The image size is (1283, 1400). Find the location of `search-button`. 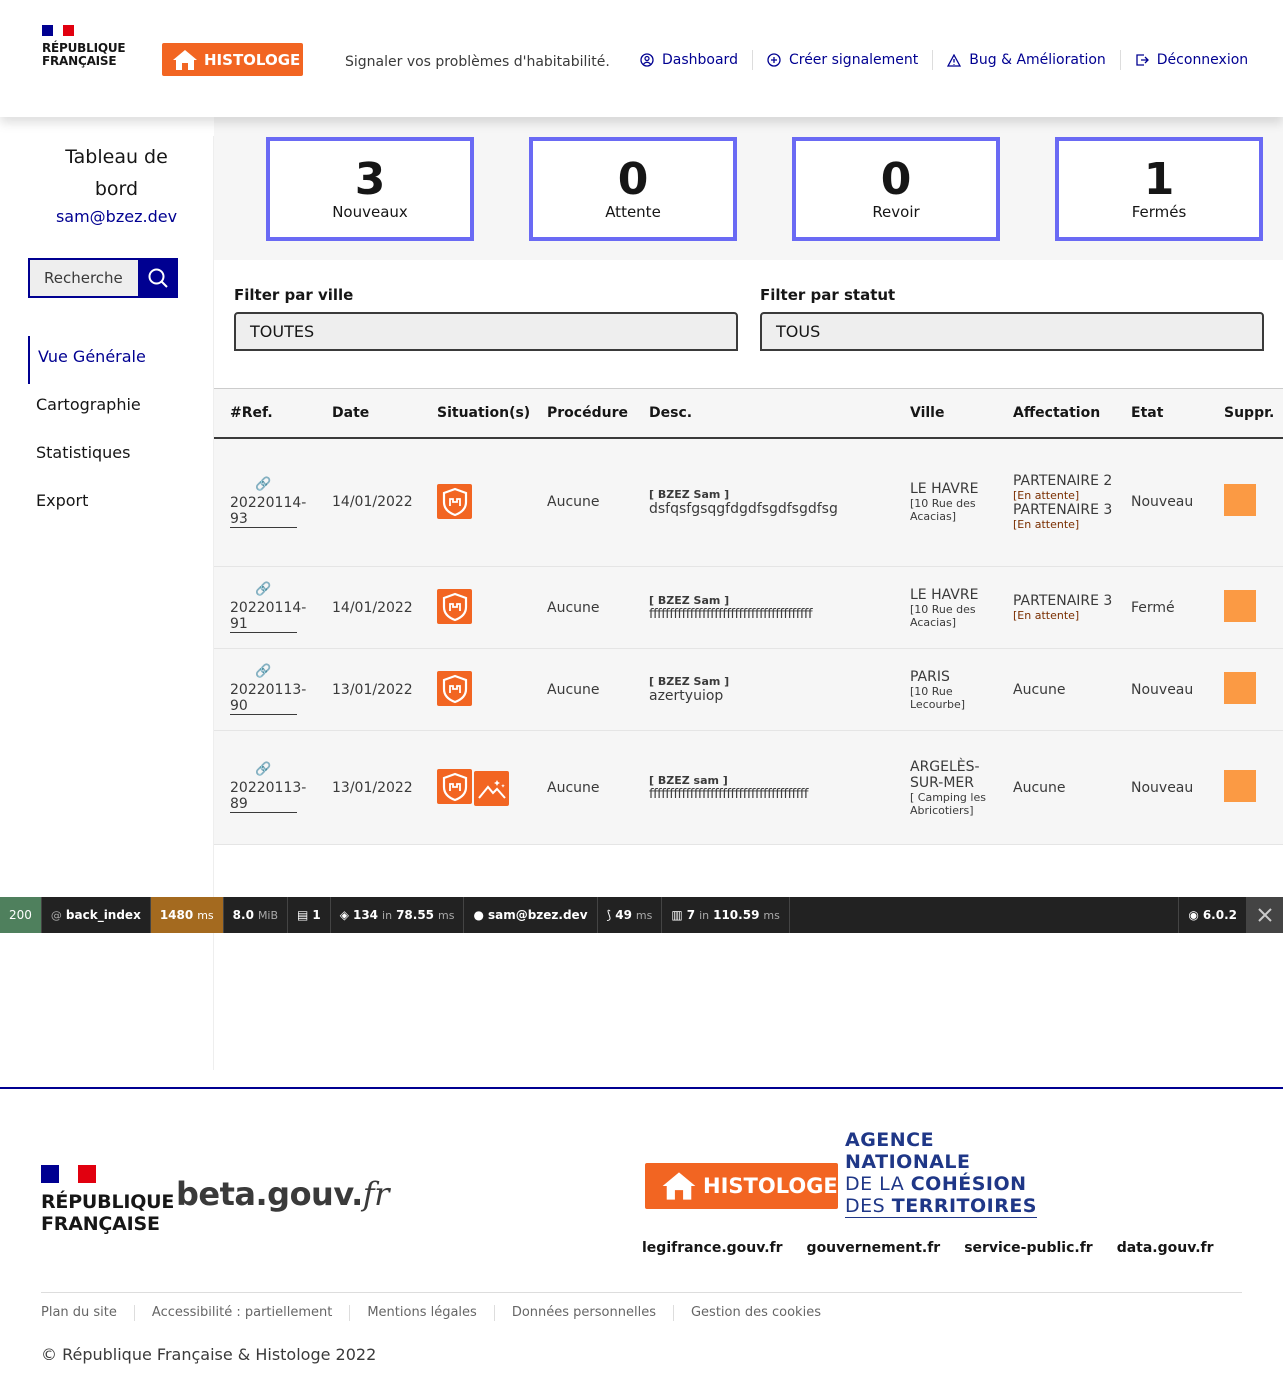

search-button is located at coordinates (158, 278).